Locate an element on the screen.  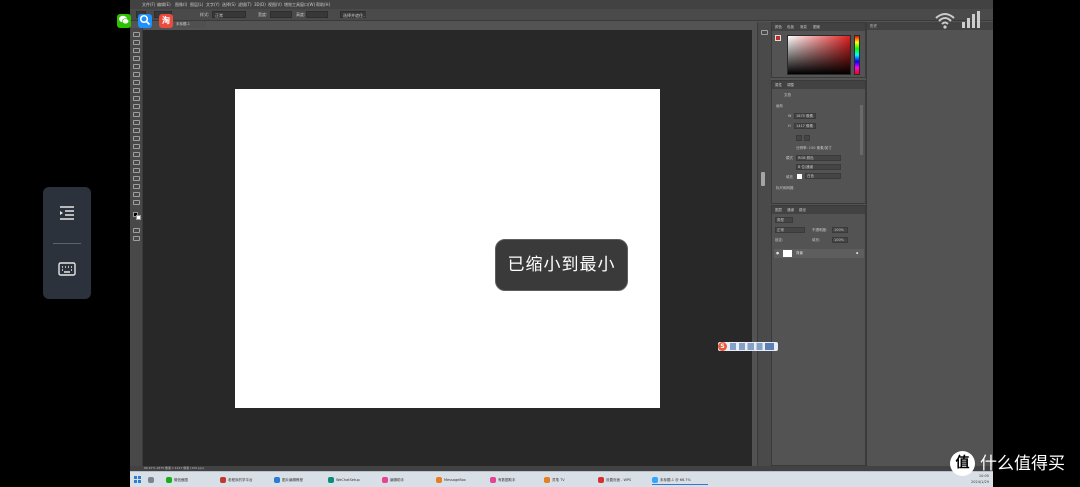
taskbar-item: 灵笔 TV is located at coordinates (570, 480).